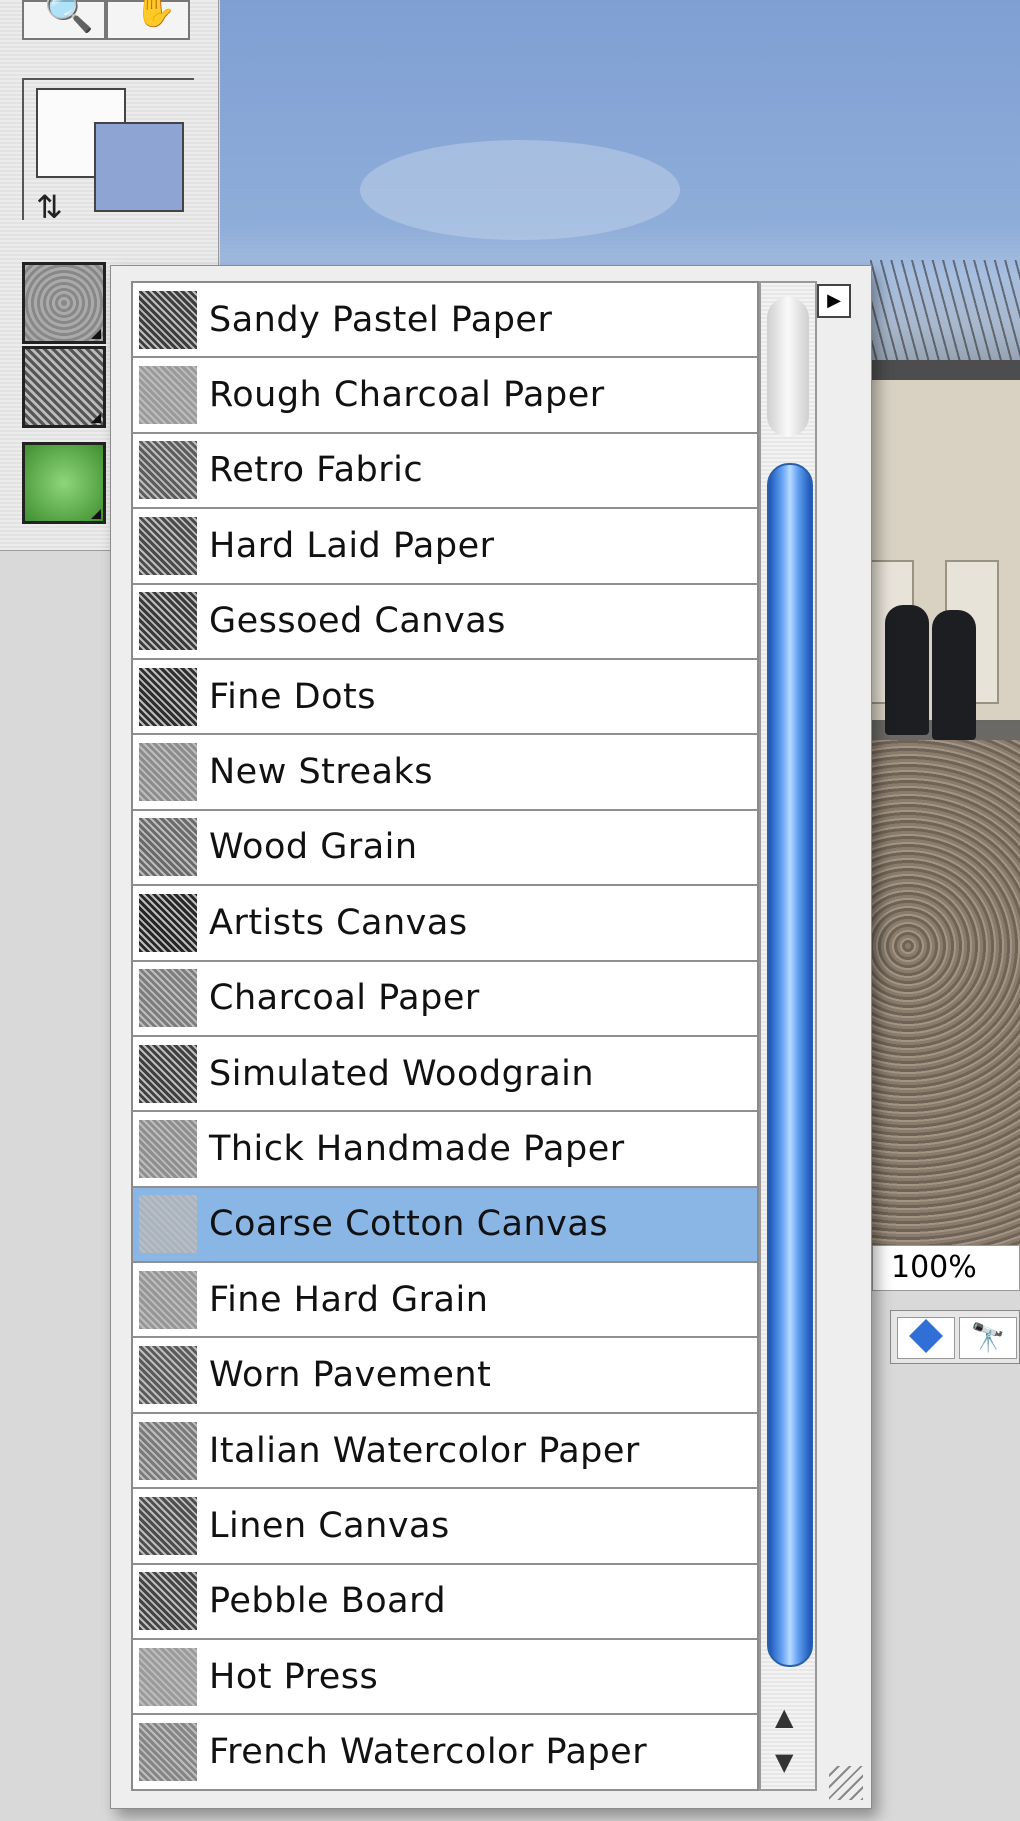  Describe the element at coordinates (846, 1783) in the screenshot. I see `resize-grip-icon` at that location.